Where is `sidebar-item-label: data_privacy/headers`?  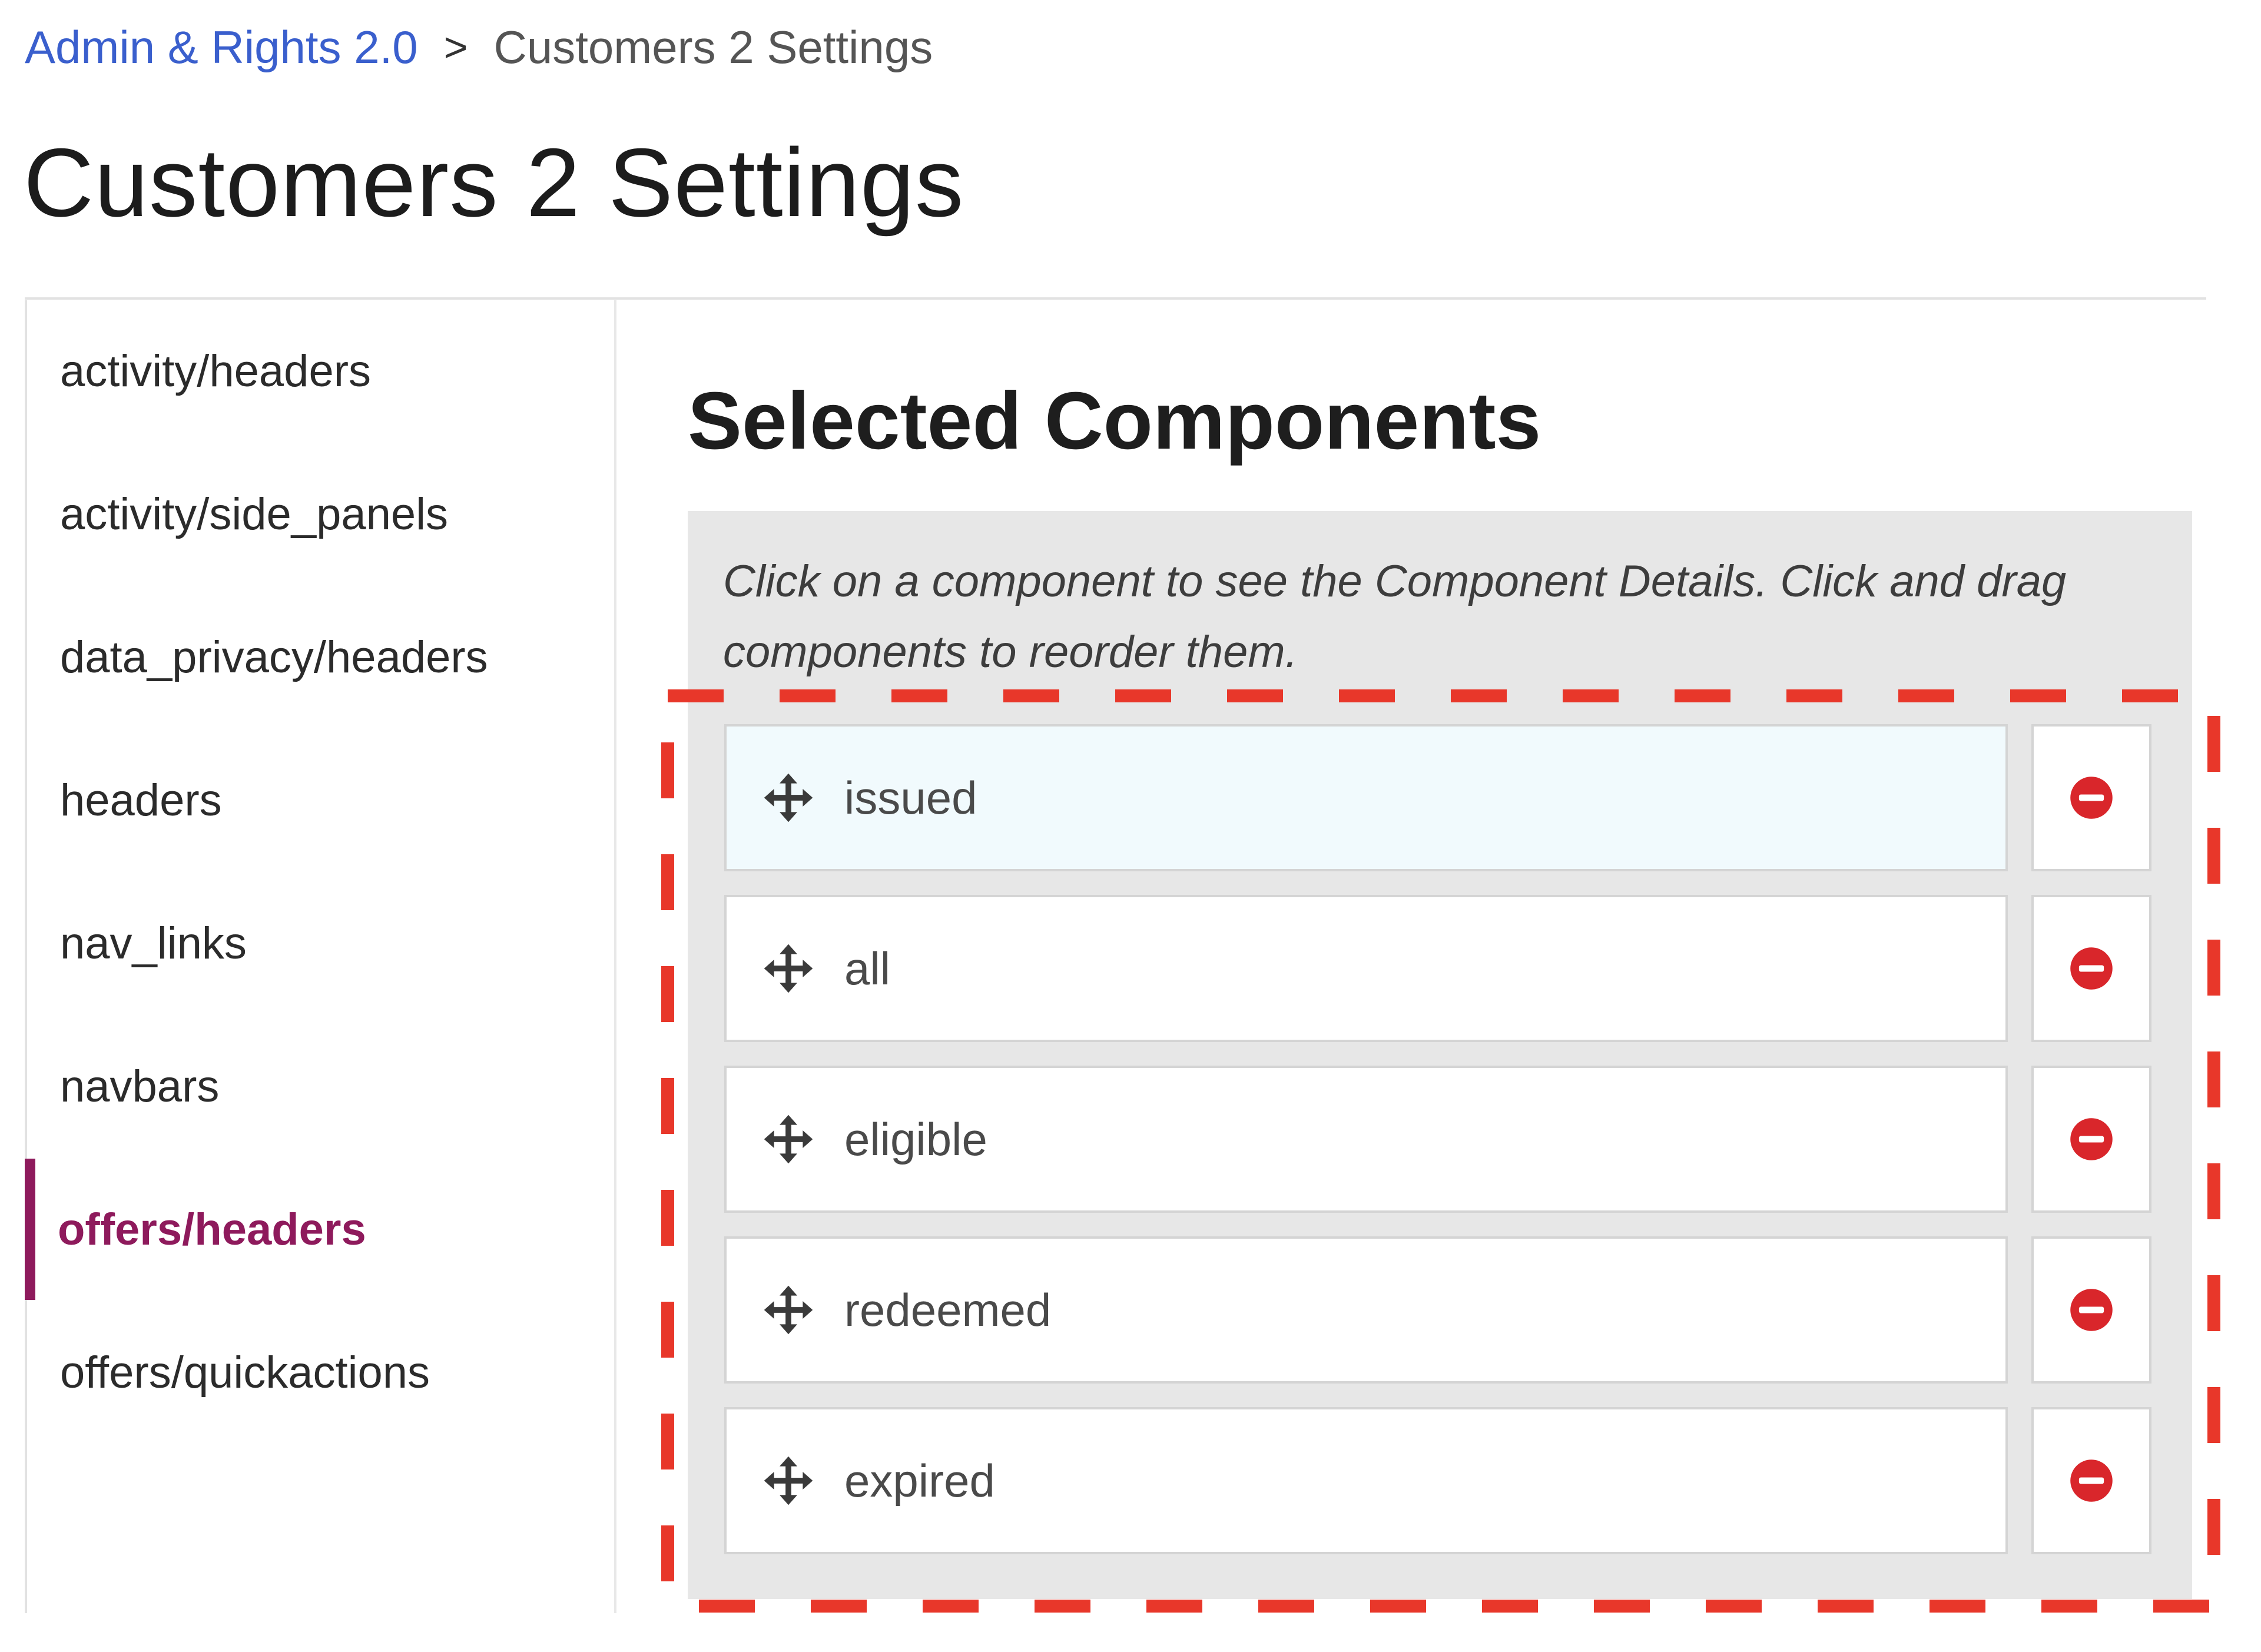
sidebar-item-label: data_privacy/headers is located at coordinates (274, 657).